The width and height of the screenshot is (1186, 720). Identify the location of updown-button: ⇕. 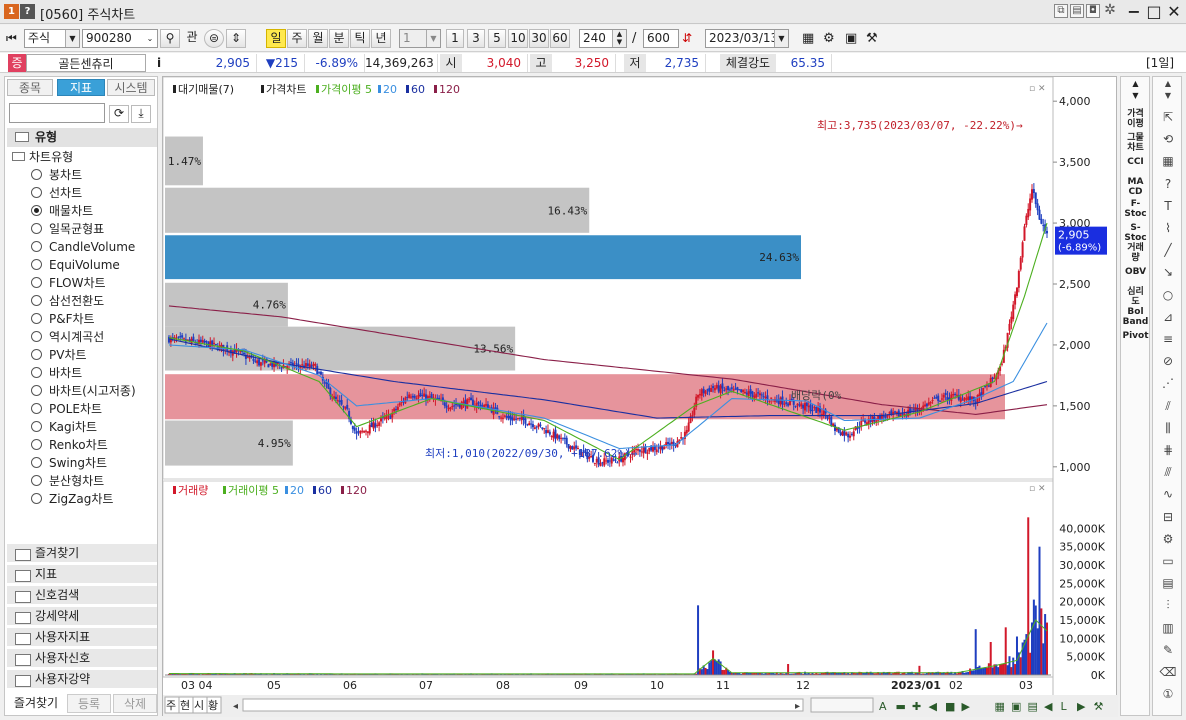
(236, 38).